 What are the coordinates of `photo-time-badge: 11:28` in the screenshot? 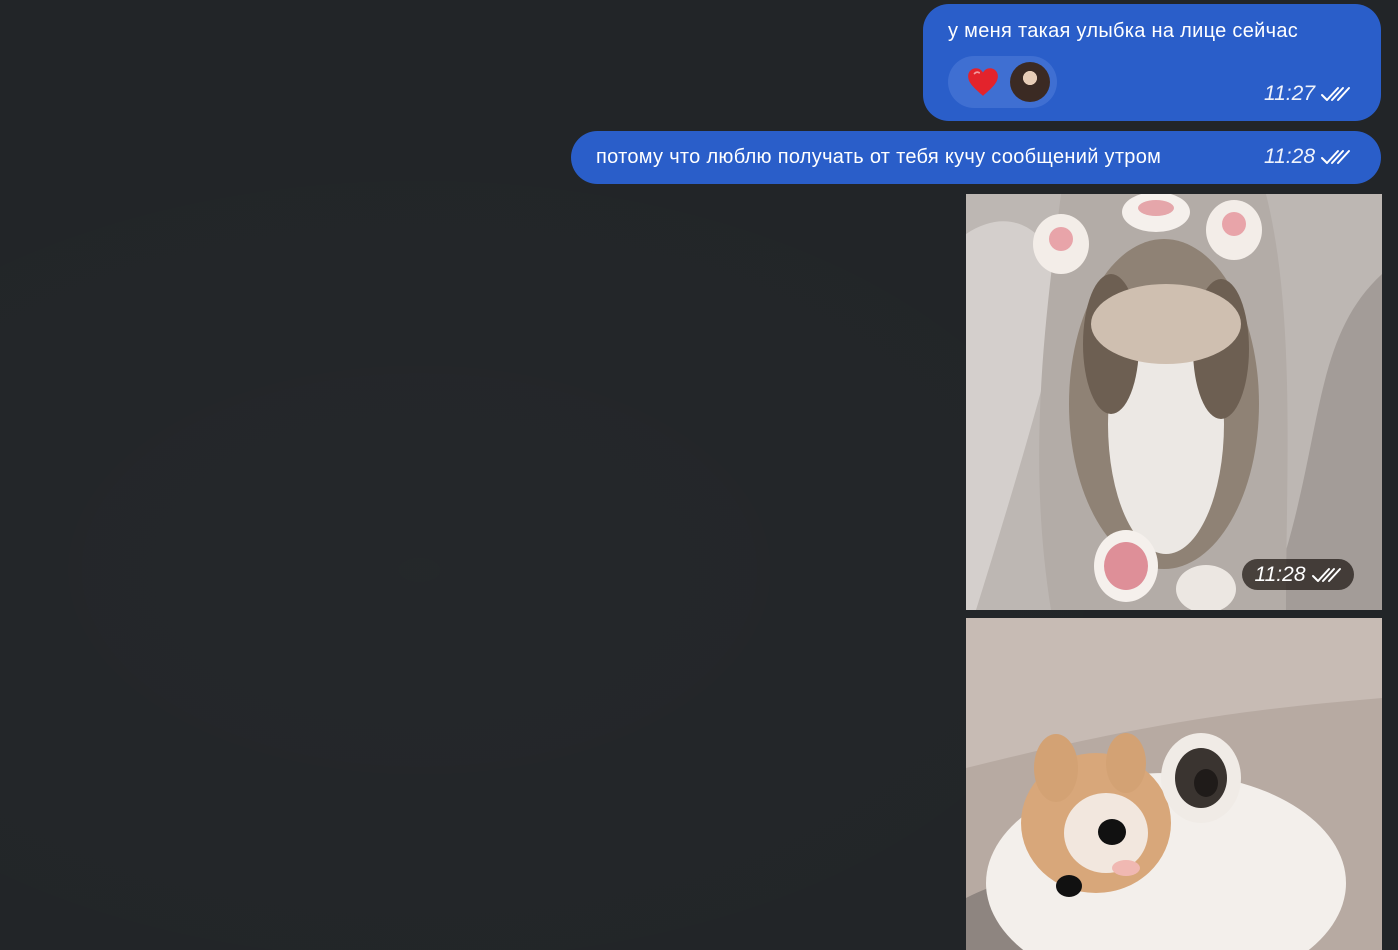 It's located at (1298, 574).